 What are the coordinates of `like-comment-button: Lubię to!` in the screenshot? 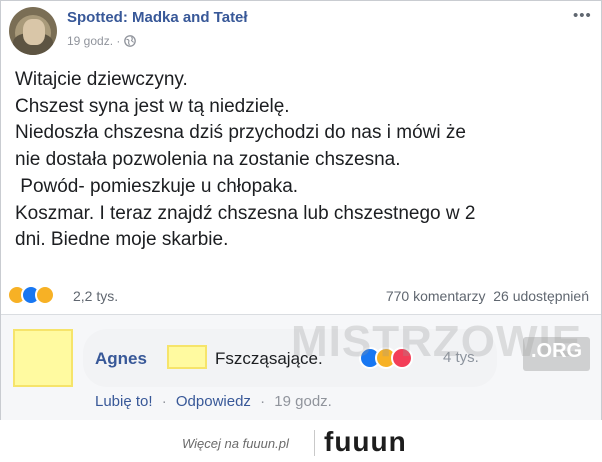 It's located at (124, 401).